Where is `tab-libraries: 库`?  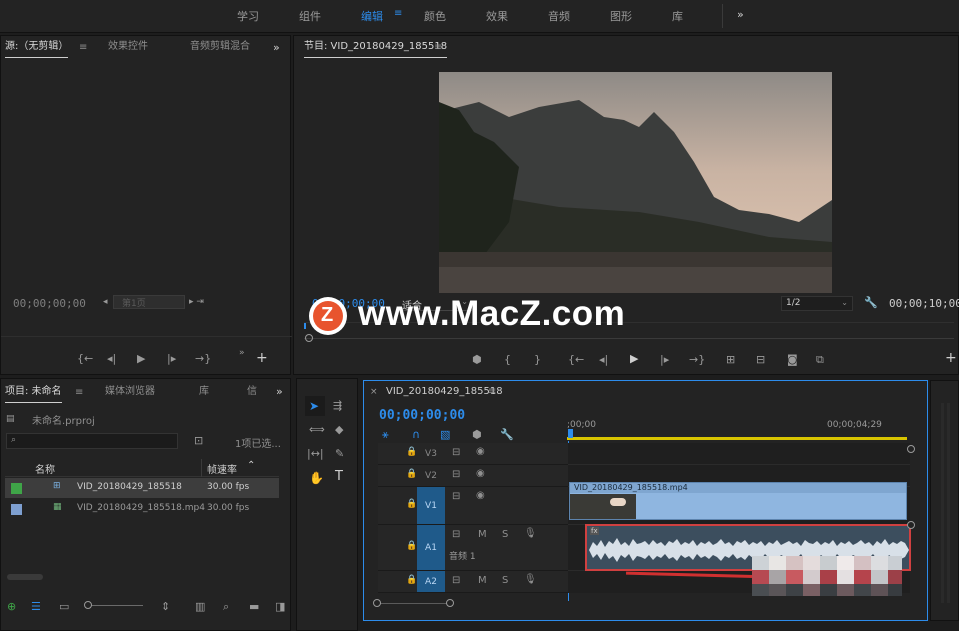
tab-libraries: 库 is located at coordinates (204, 392).